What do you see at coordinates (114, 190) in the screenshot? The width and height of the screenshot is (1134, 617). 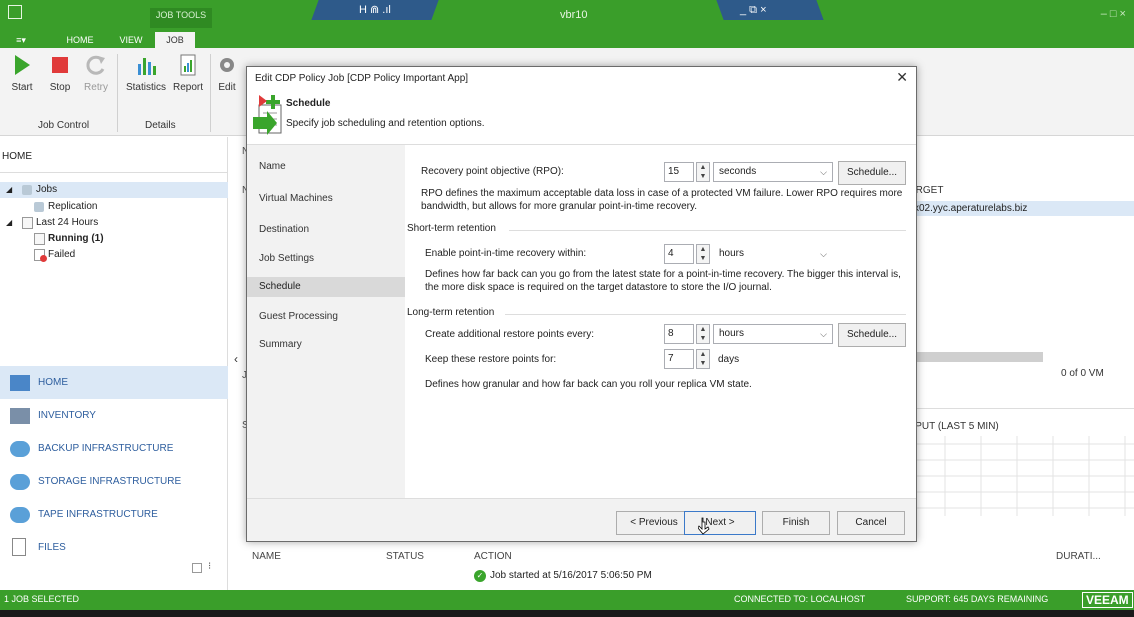 I see `tree-item-jobs: ◢ Jobs` at bounding box center [114, 190].